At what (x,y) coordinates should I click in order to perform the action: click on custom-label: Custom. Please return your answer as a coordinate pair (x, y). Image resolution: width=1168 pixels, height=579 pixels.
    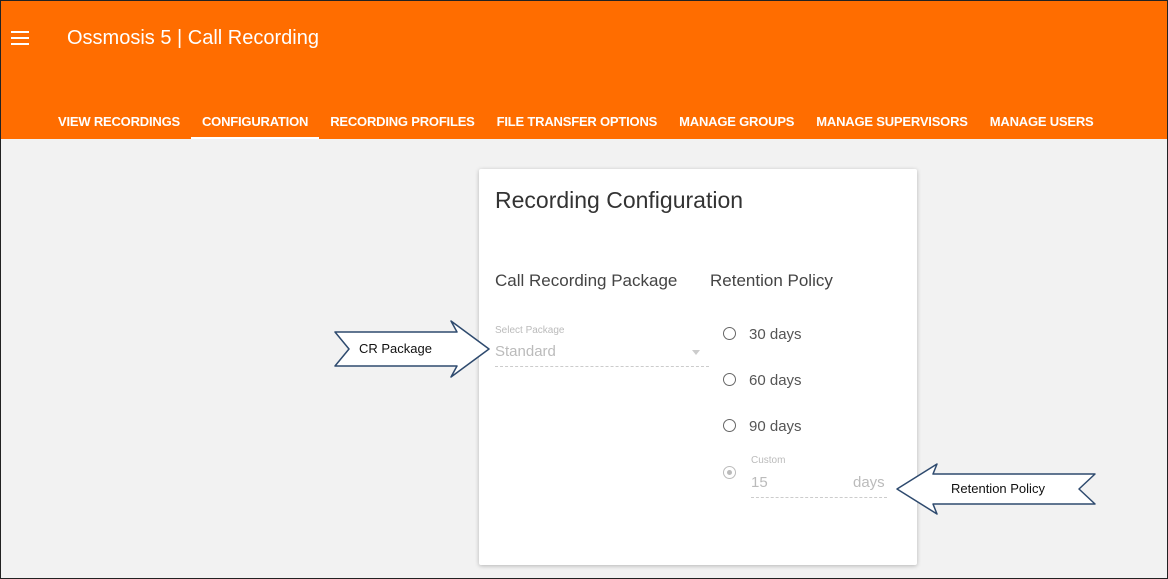
    Looking at the image, I should click on (768, 460).